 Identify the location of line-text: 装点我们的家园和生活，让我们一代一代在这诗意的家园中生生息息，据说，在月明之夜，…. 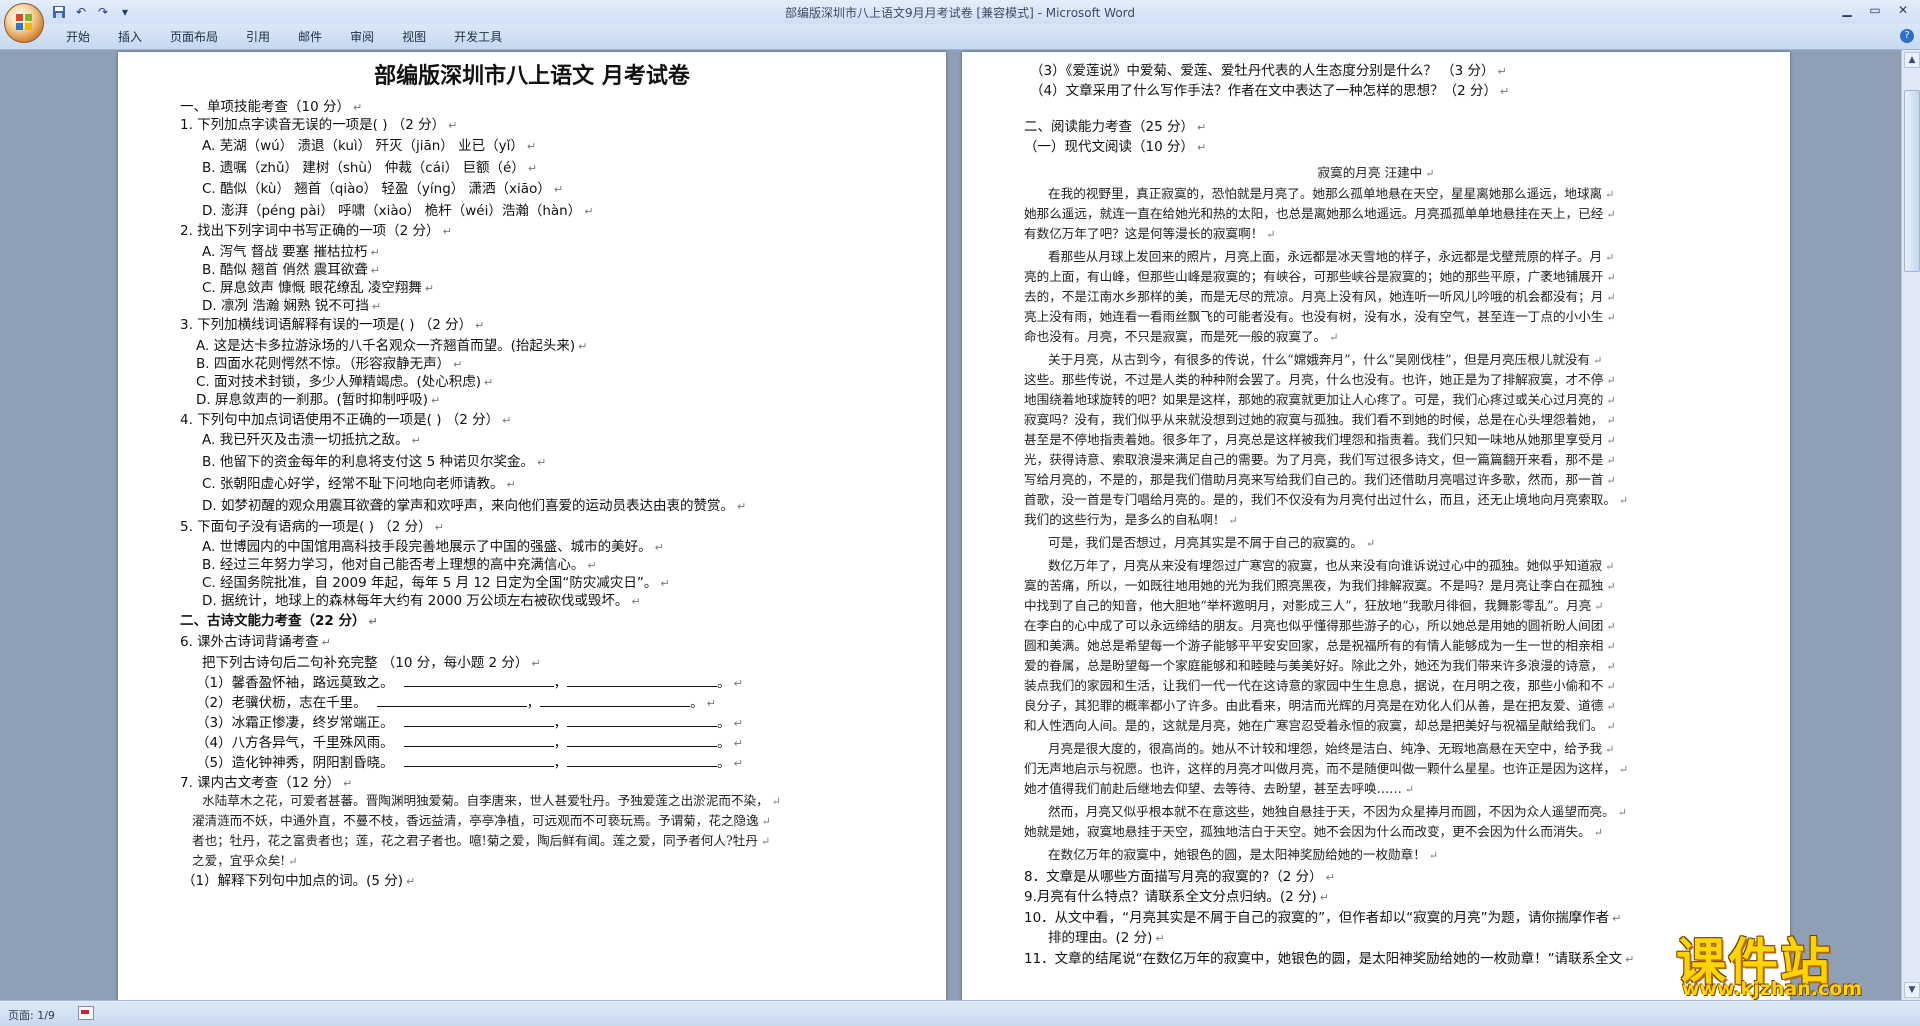
(1314, 685).